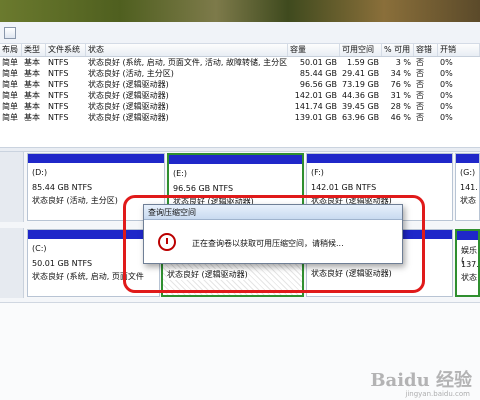 This screenshot has width=480, height=400. What do you see at coordinates (62, 187) in the screenshot?
I see `partition-size: 85.44 GB NTFS` at bounding box center [62, 187].